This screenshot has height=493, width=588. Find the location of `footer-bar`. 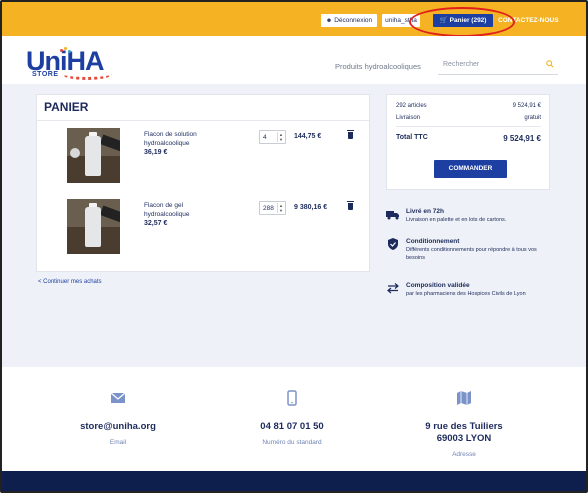

footer-bar is located at coordinates (294, 481).